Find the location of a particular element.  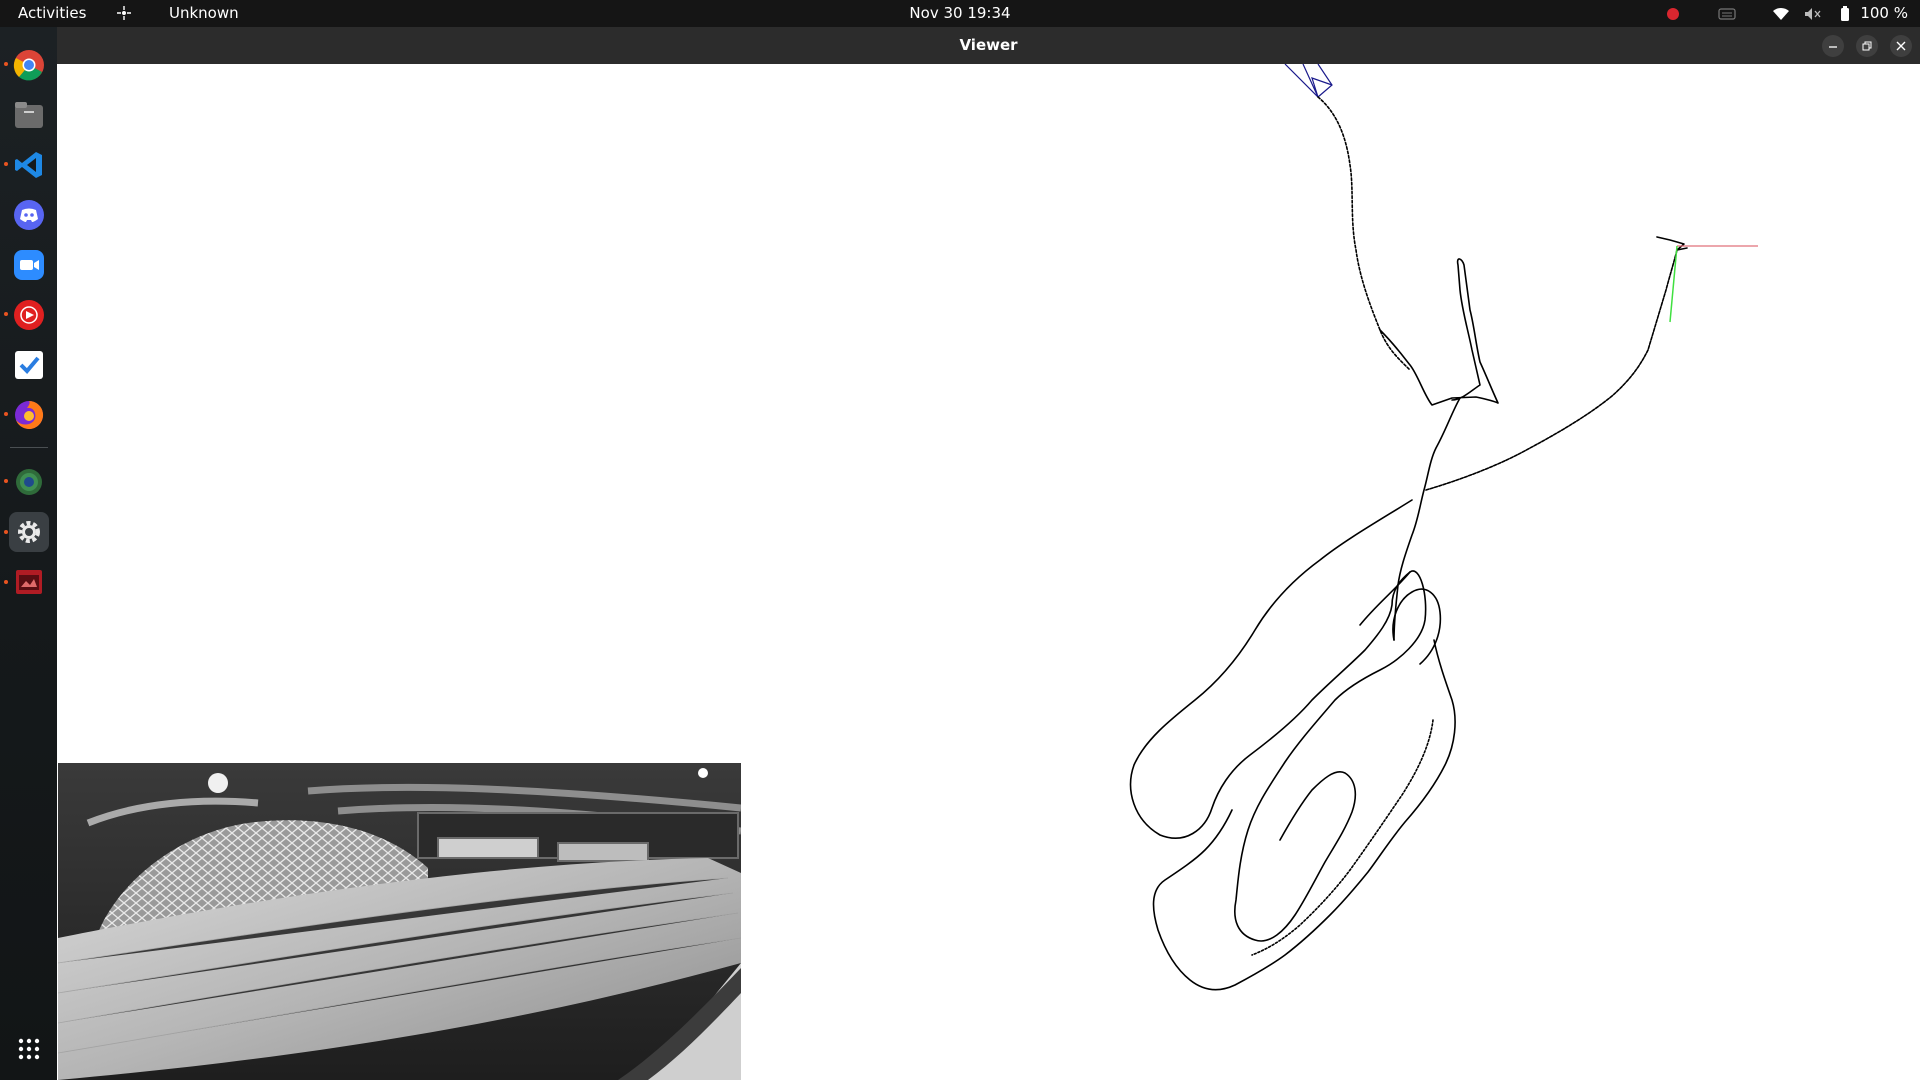

app-indicator-label: Unknown is located at coordinates (204, 13).